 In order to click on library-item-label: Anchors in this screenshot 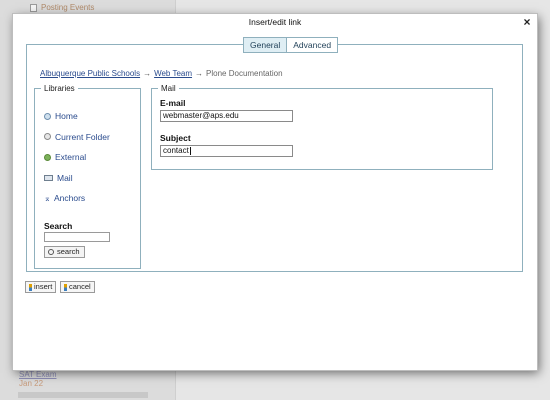, I will do `click(70, 198)`.